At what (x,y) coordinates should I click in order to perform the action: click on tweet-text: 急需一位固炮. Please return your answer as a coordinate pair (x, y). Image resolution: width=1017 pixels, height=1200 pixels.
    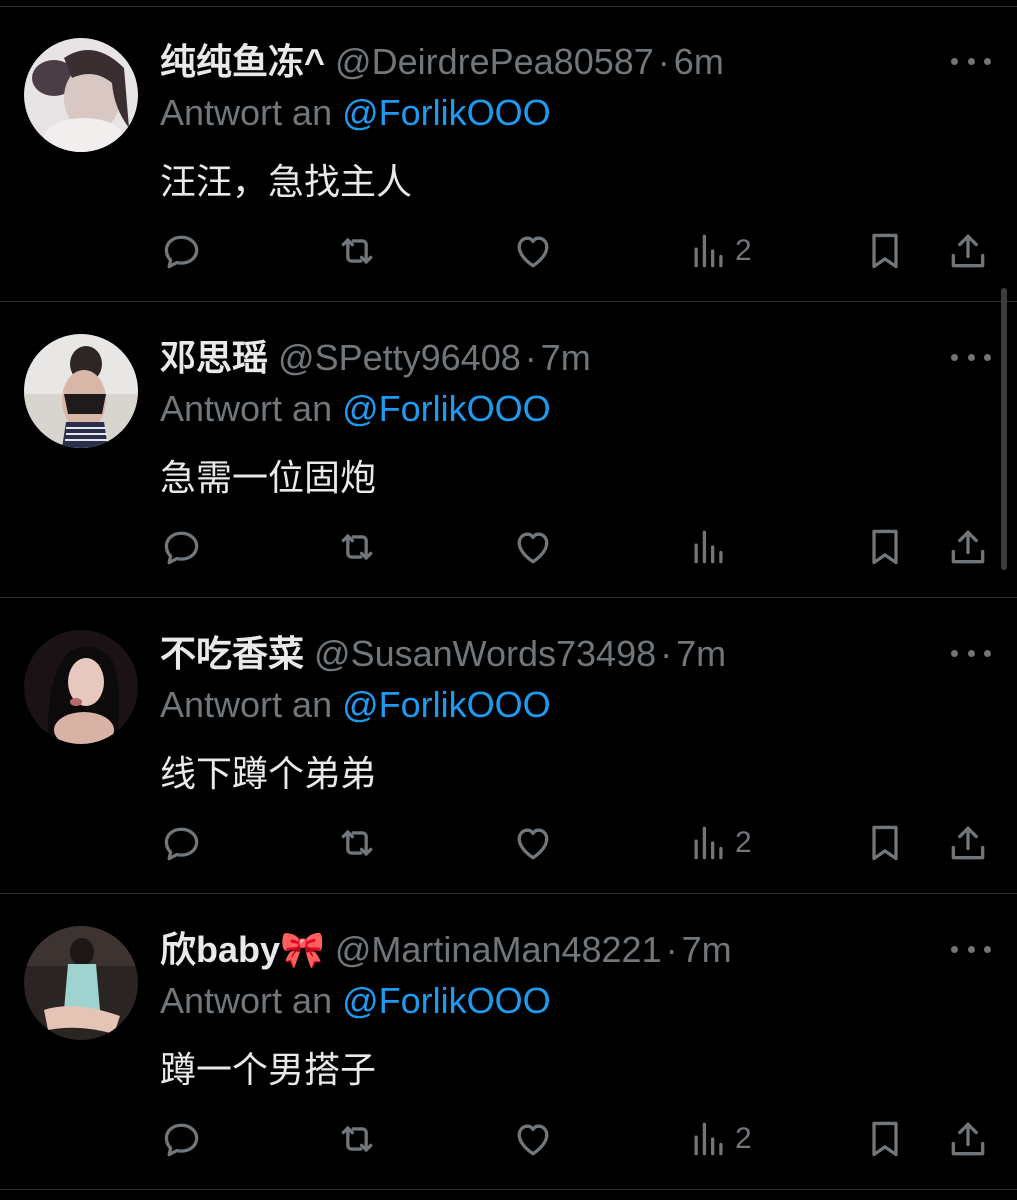
    Looking at the image, I should click on (268, 477).